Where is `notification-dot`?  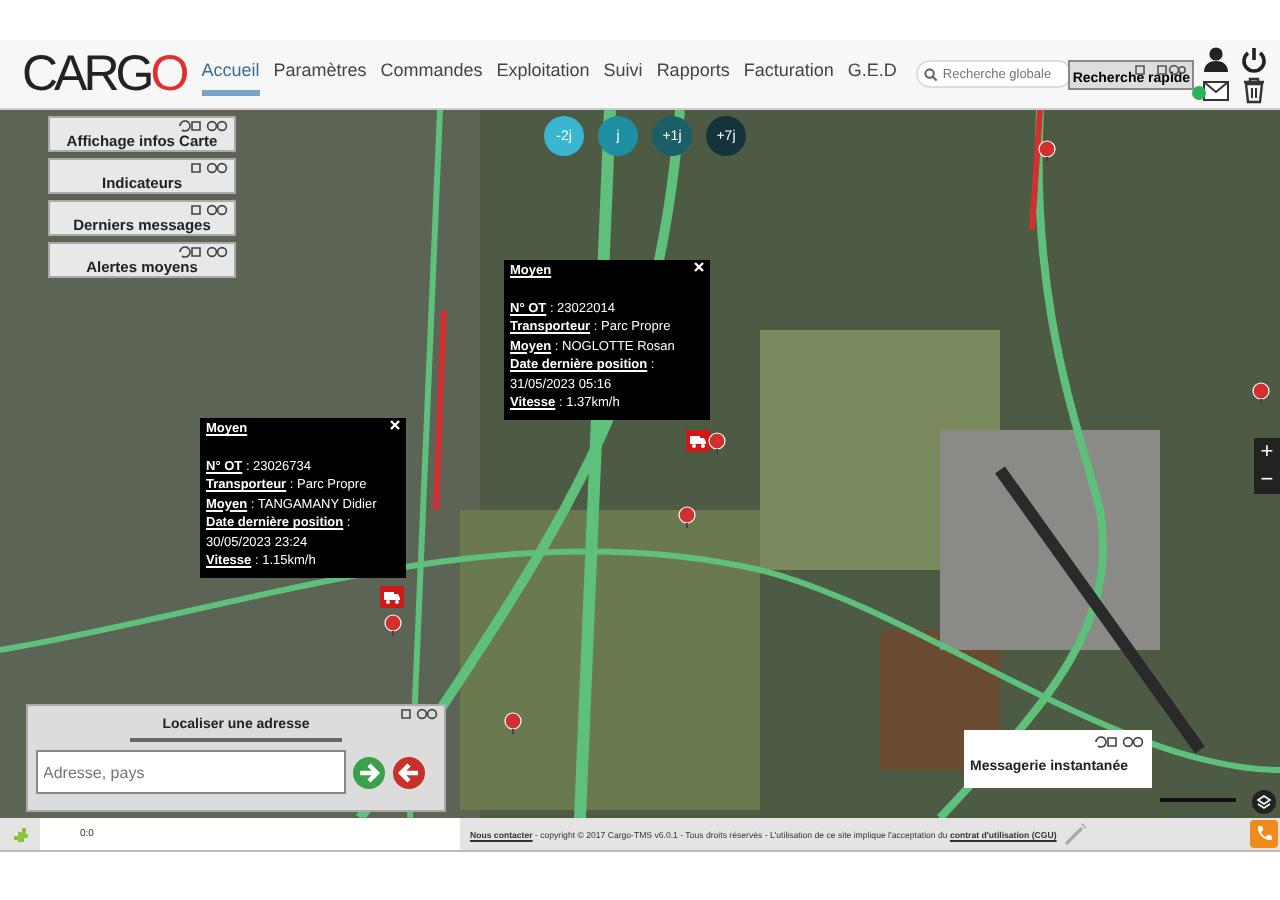
notification-dot is located at coordinates (1199, 92).